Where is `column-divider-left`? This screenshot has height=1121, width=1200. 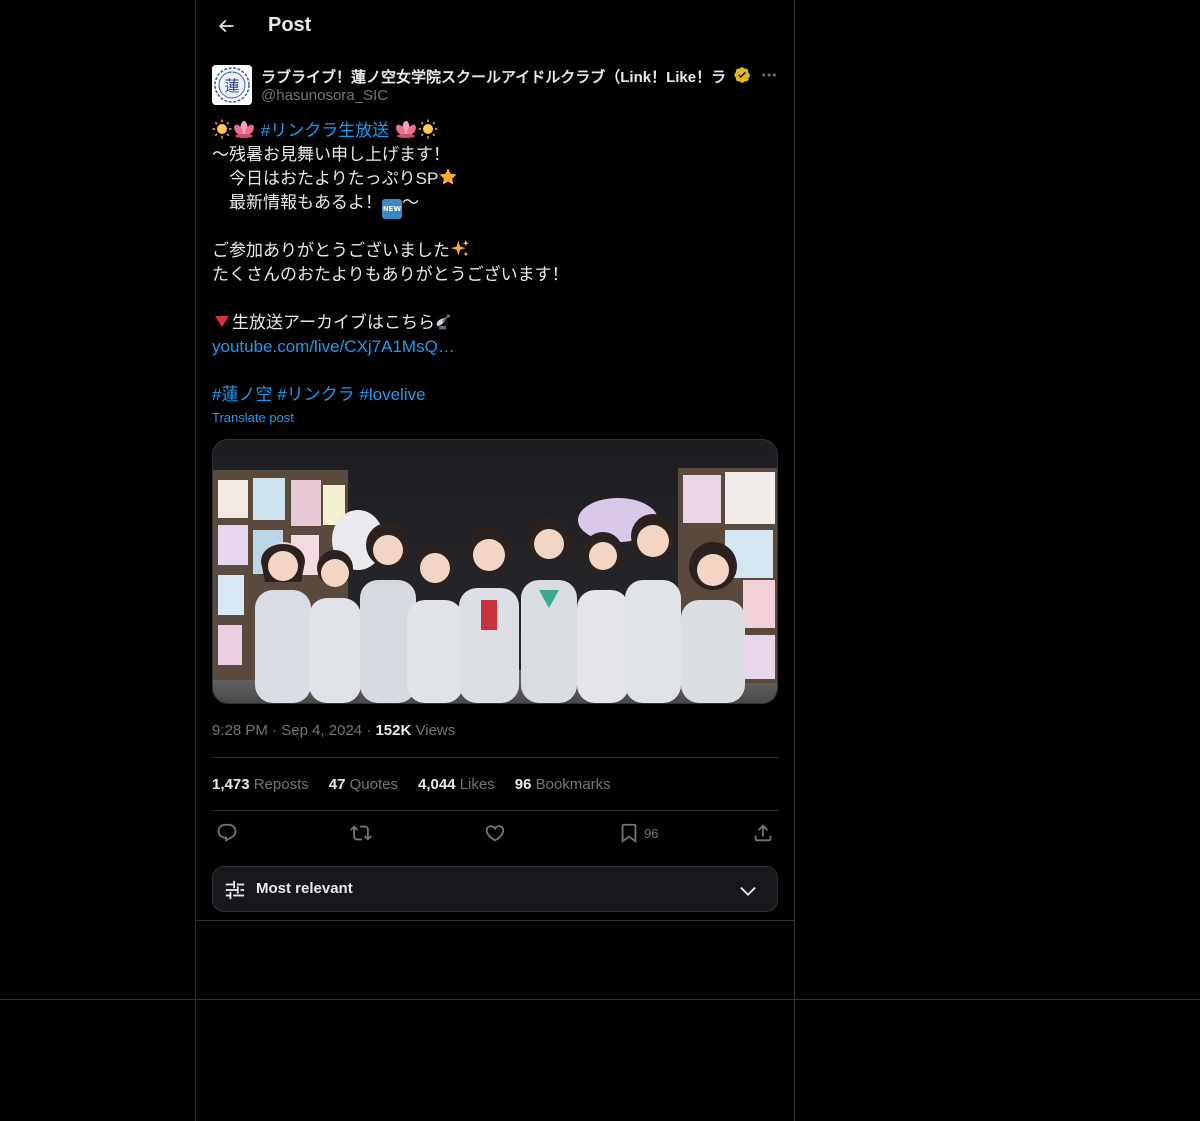 column-divider-left is located at coordinates (195, 560).